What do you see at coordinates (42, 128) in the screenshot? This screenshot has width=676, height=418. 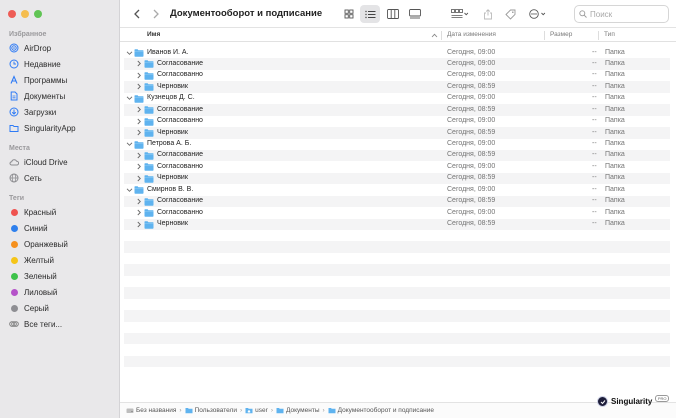 I see `sidebar-item-singularityapp: SingularityApp` at bounding box center [42, 128].